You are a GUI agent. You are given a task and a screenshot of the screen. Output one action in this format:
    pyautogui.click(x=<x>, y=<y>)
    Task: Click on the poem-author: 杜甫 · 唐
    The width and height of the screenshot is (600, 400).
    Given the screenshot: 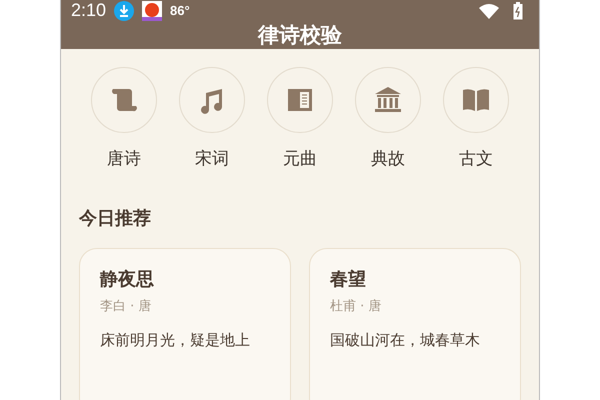 What is the action you would take?
    pyautogui.click(x=356, y=306)
    